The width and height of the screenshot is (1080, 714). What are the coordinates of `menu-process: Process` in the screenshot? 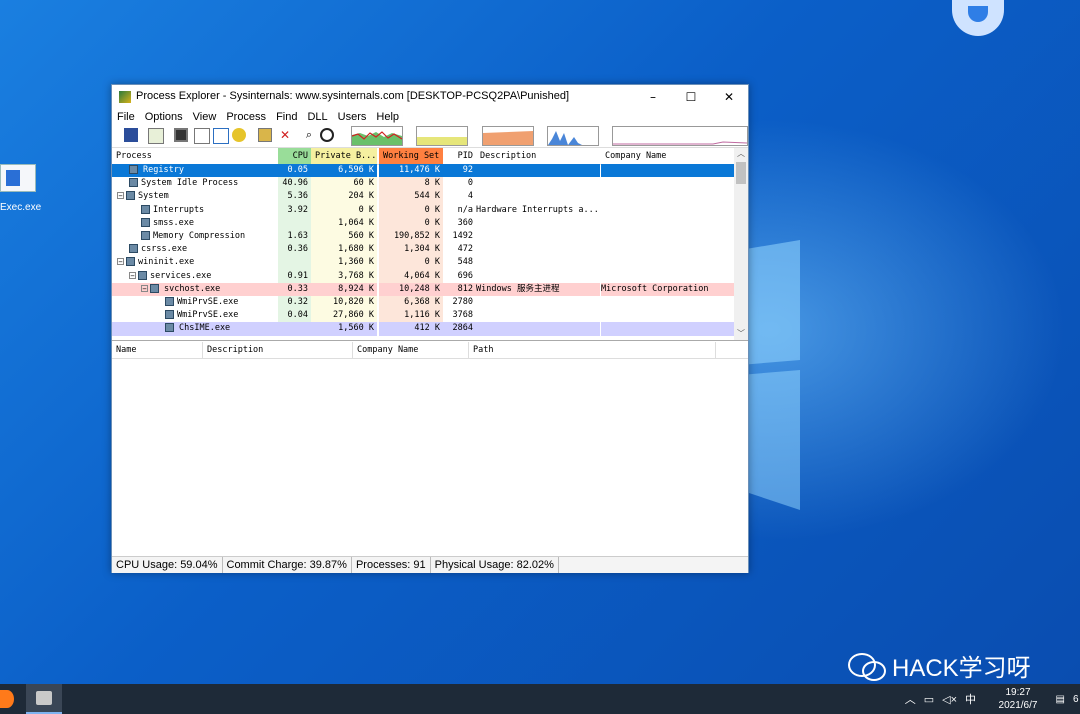 It's located at (246, 117).